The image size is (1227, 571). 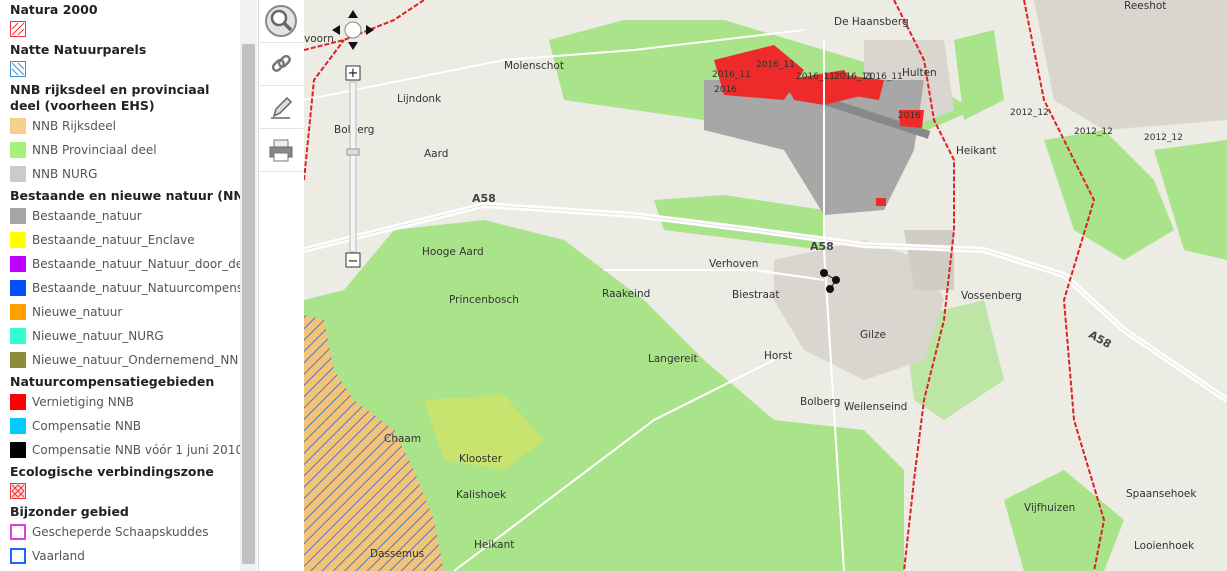 I want to click on edit-icon, so click(x=282, y=107).